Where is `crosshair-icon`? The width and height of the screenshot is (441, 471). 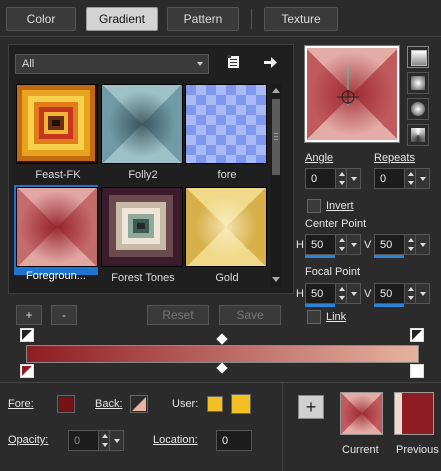 crosshair-icon is located at coordinates (352, 94).